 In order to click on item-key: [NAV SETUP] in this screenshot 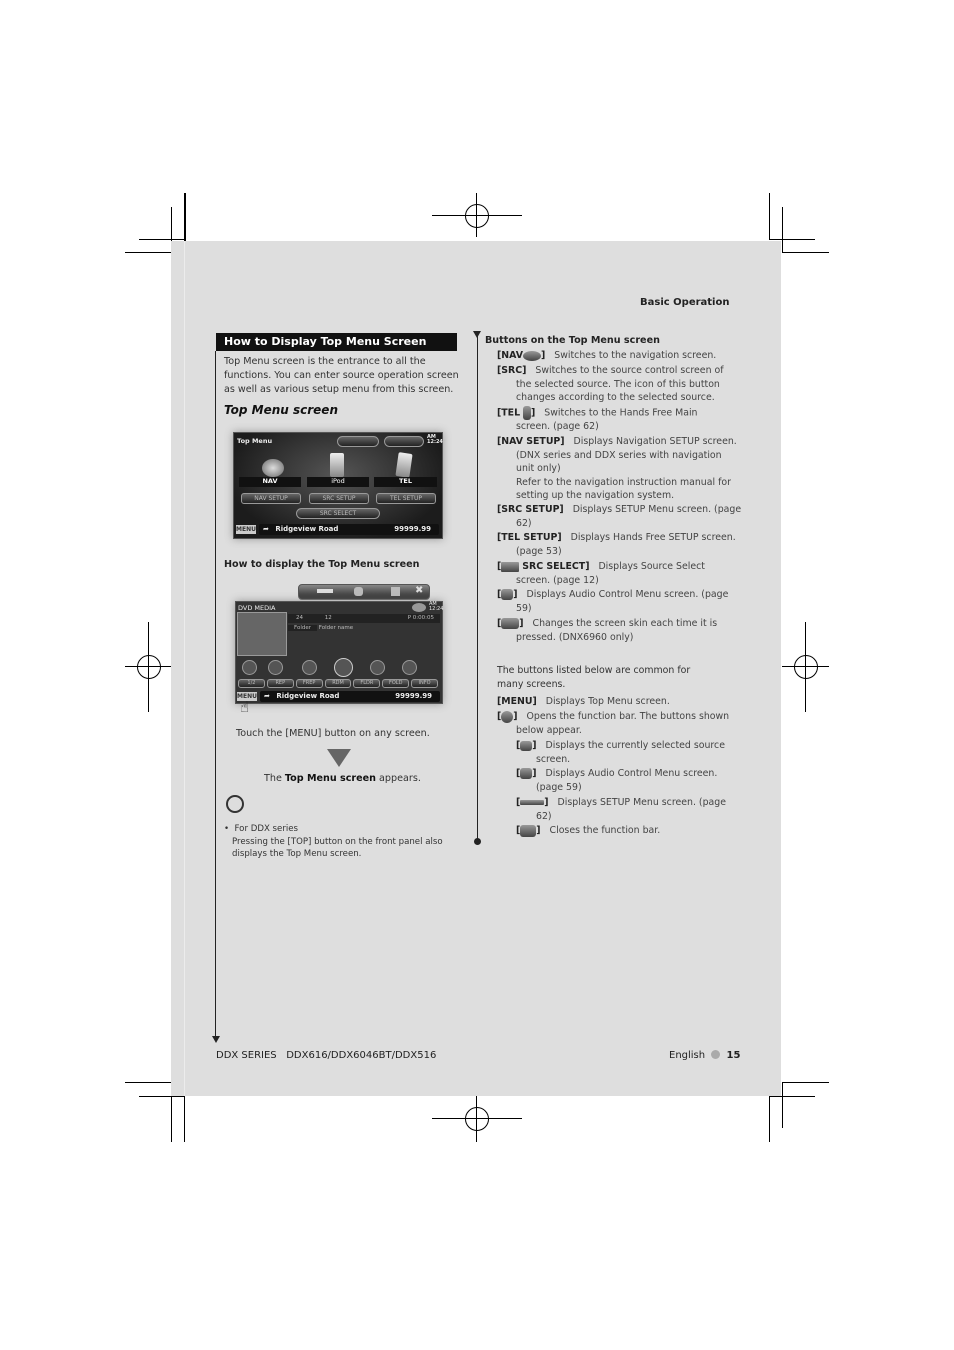, I will do `click(531, 441)`.